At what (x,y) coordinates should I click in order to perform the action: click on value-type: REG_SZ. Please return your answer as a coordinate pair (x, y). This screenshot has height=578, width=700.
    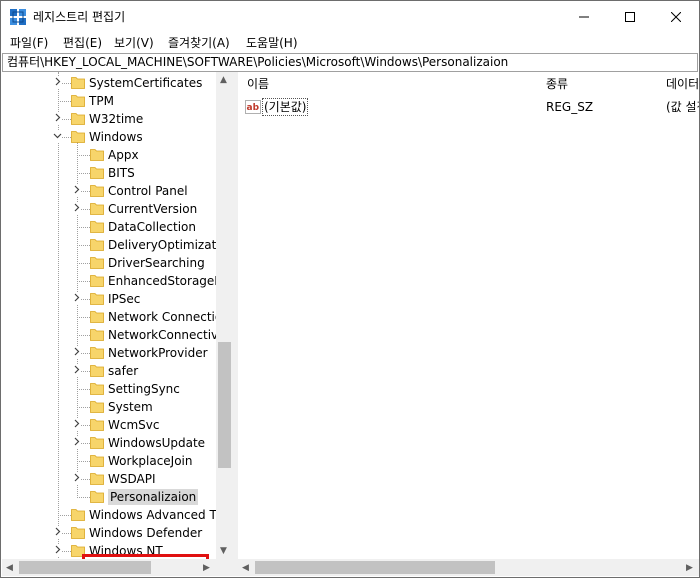
    Looking at the image, I should click on (570, 107).